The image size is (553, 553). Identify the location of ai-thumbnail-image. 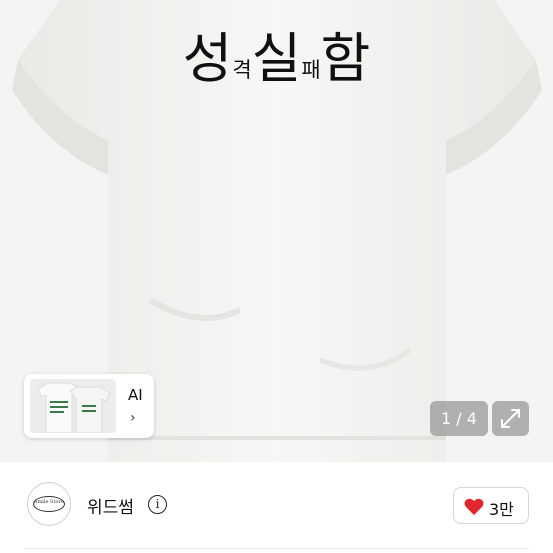
(73, 406).